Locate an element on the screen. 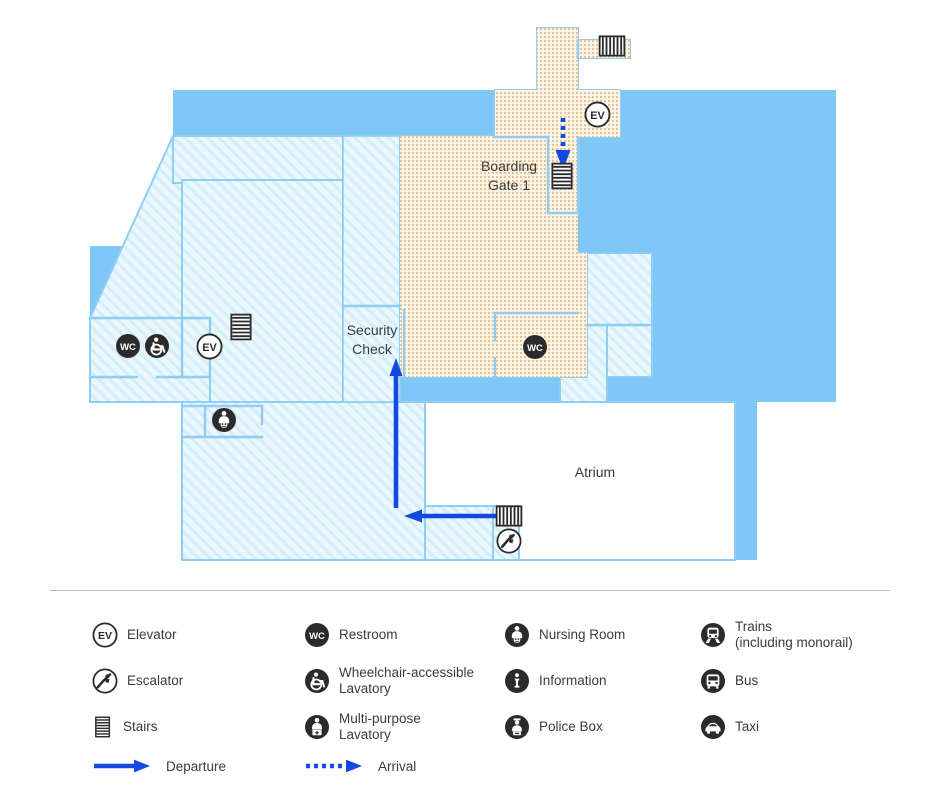 Image resolution: width=930 pixels, height=801 pixels. legend-key-departure: Departure is located at coordinates (198, 766).